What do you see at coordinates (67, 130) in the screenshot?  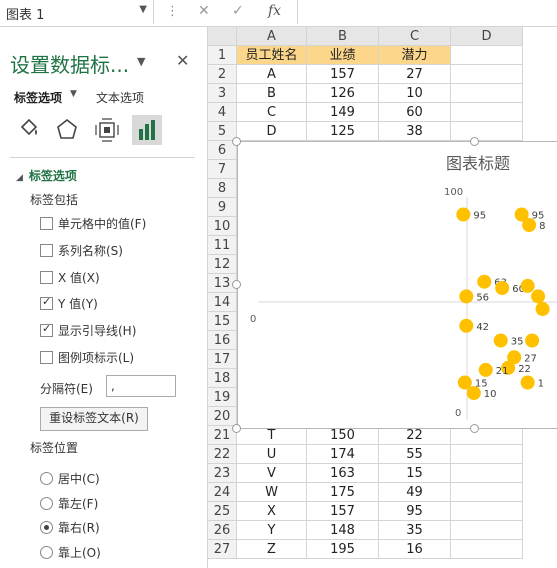 I see `effects-pentagon-icon` at bounding box center [67, 130].